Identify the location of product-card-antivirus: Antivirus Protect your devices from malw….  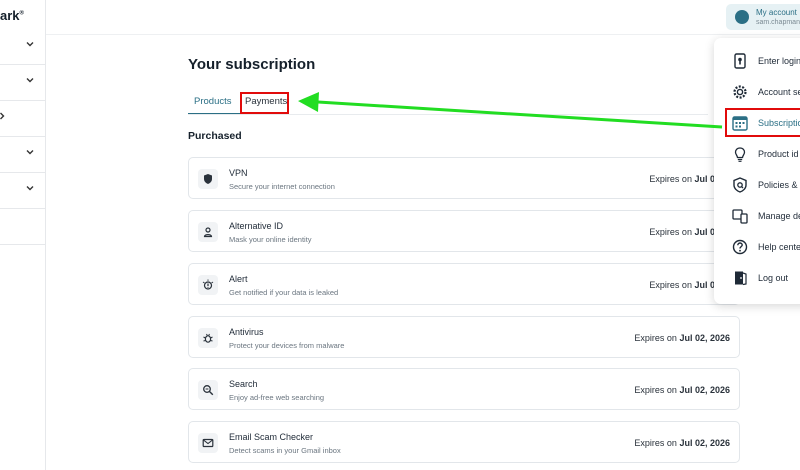
(464, 337).